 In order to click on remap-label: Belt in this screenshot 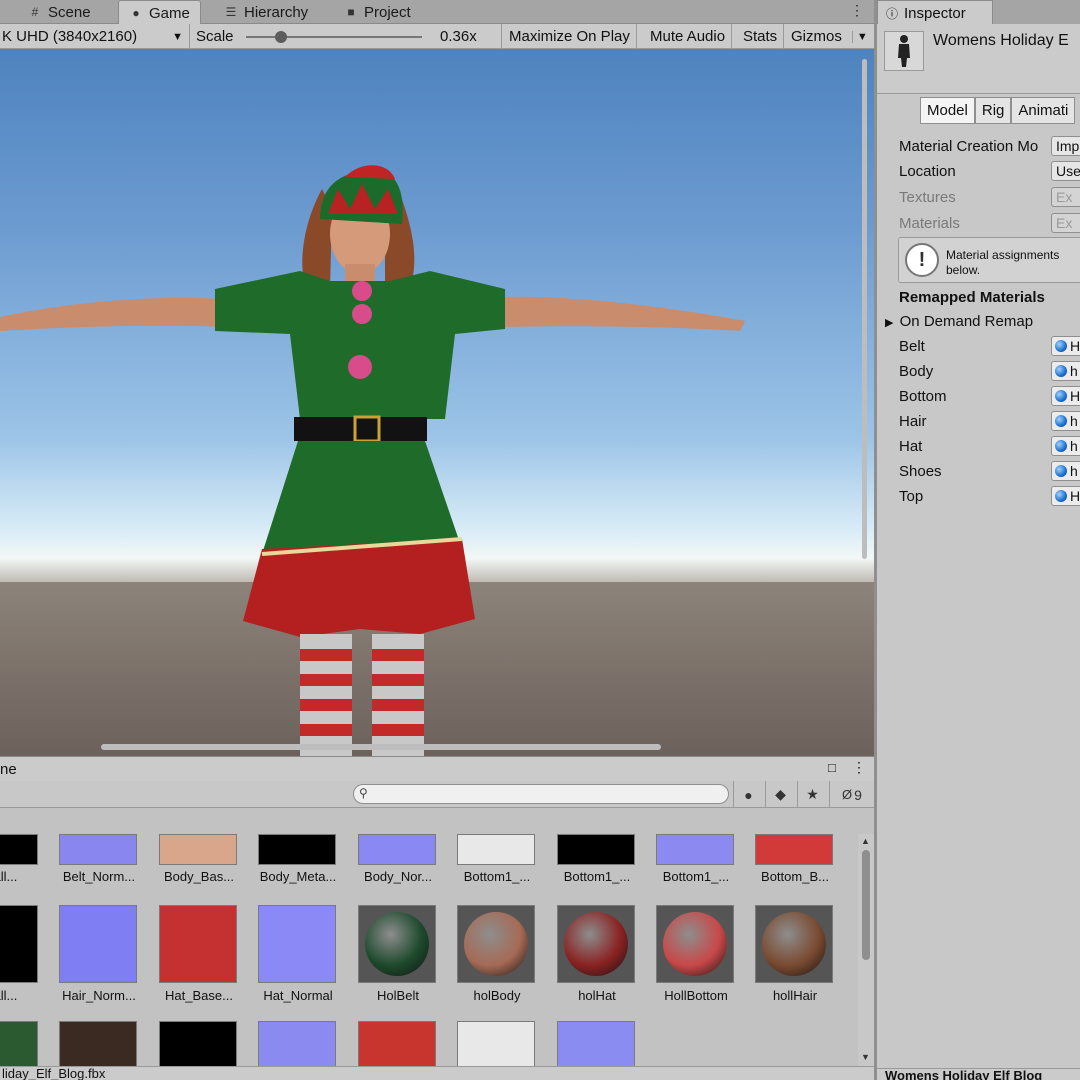, I will do `click(912, 346)`.